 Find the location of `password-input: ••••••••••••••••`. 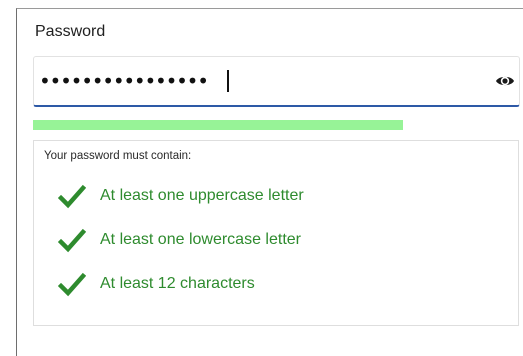

password-input: •••••••••••••••• is located at coordinates (276, 81).